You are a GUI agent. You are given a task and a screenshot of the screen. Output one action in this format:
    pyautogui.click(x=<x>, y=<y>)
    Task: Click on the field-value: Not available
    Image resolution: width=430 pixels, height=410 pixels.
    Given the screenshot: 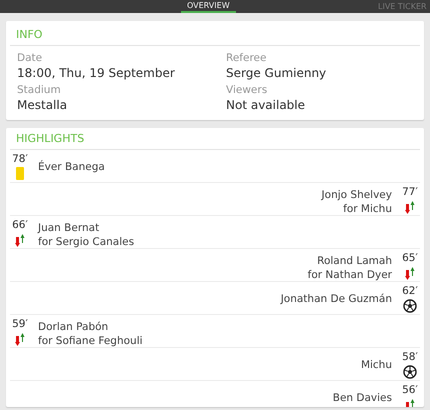 What is the action you would take?
    pyautogui.click(x=266, y=105)
    